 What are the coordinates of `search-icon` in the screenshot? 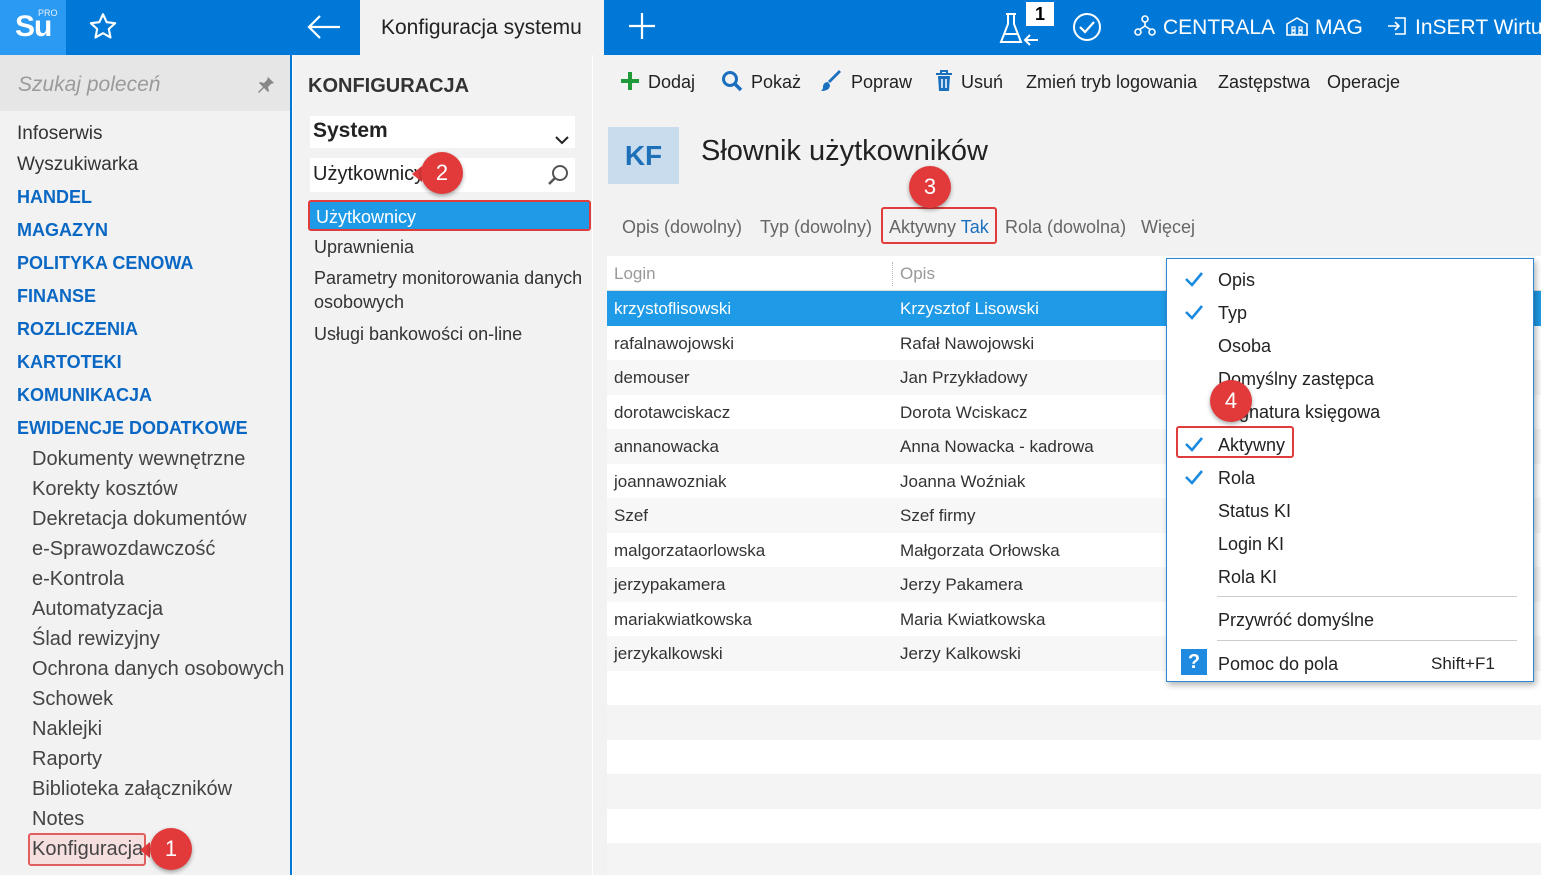 It's located at (558, 178).